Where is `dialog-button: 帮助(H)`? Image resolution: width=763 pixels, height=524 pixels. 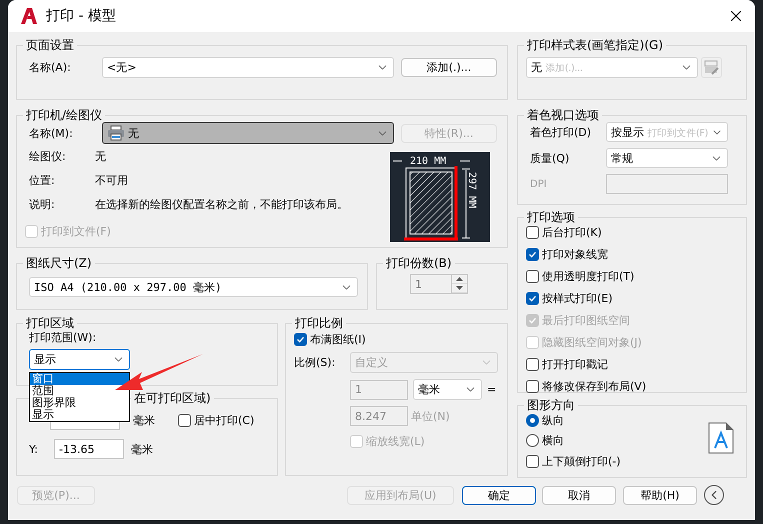
dialog-button: 帮助(H) is located at coordinates (660, 495).